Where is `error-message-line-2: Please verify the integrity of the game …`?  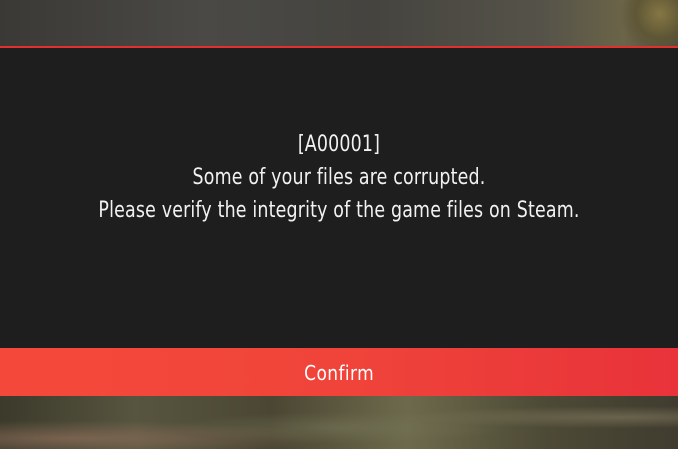
error-message-line-2: Please verify the integrity of the game … is located at coordinates (339, 210).